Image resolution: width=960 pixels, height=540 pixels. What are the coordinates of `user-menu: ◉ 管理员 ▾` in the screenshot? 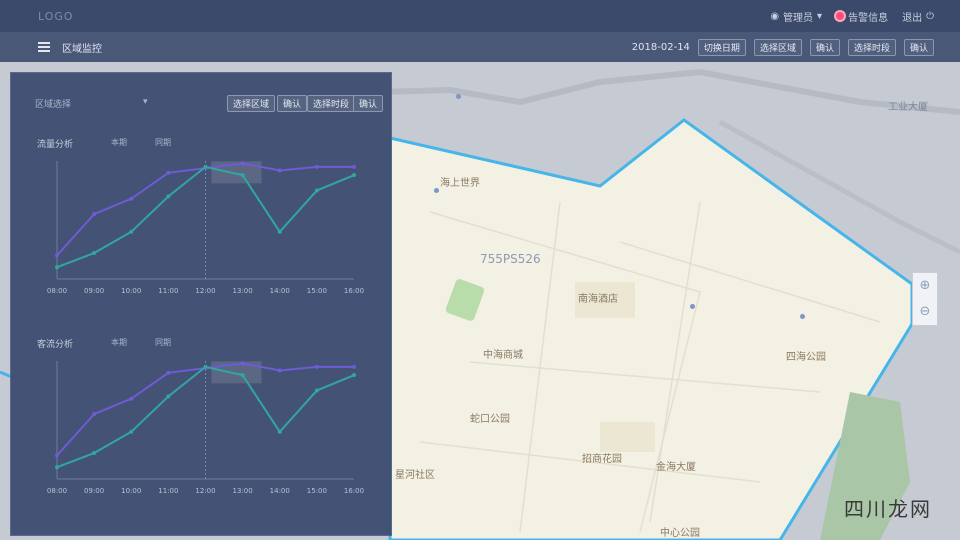 It's located at (796, 16).